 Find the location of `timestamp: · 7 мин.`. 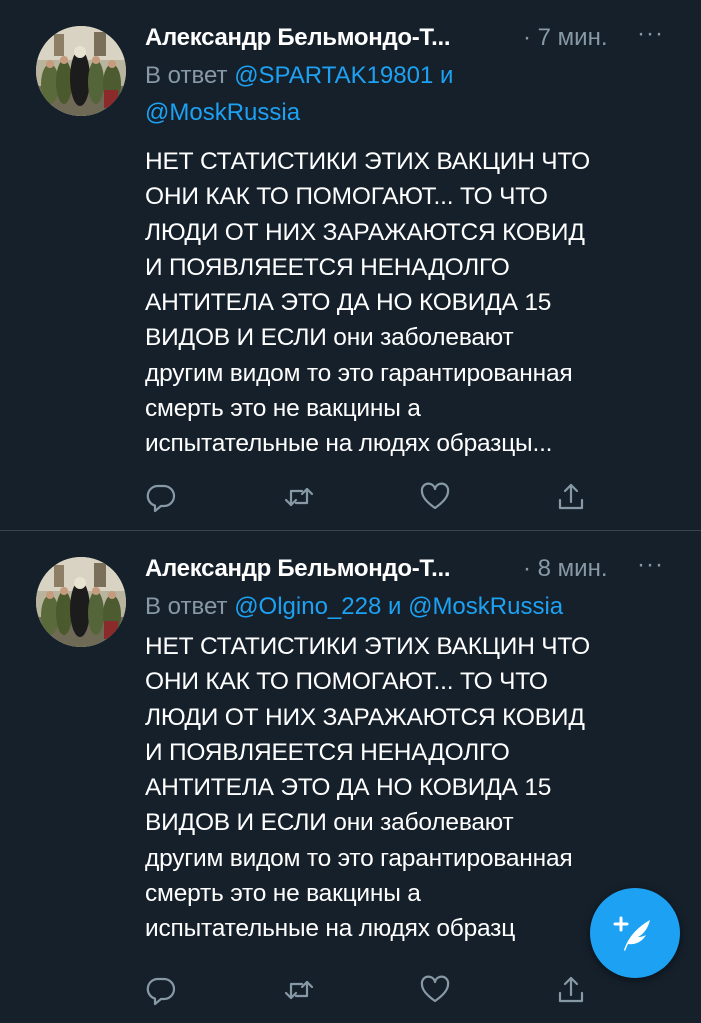

timestamp: · 7 мин. is located at coordinates (565, 38).